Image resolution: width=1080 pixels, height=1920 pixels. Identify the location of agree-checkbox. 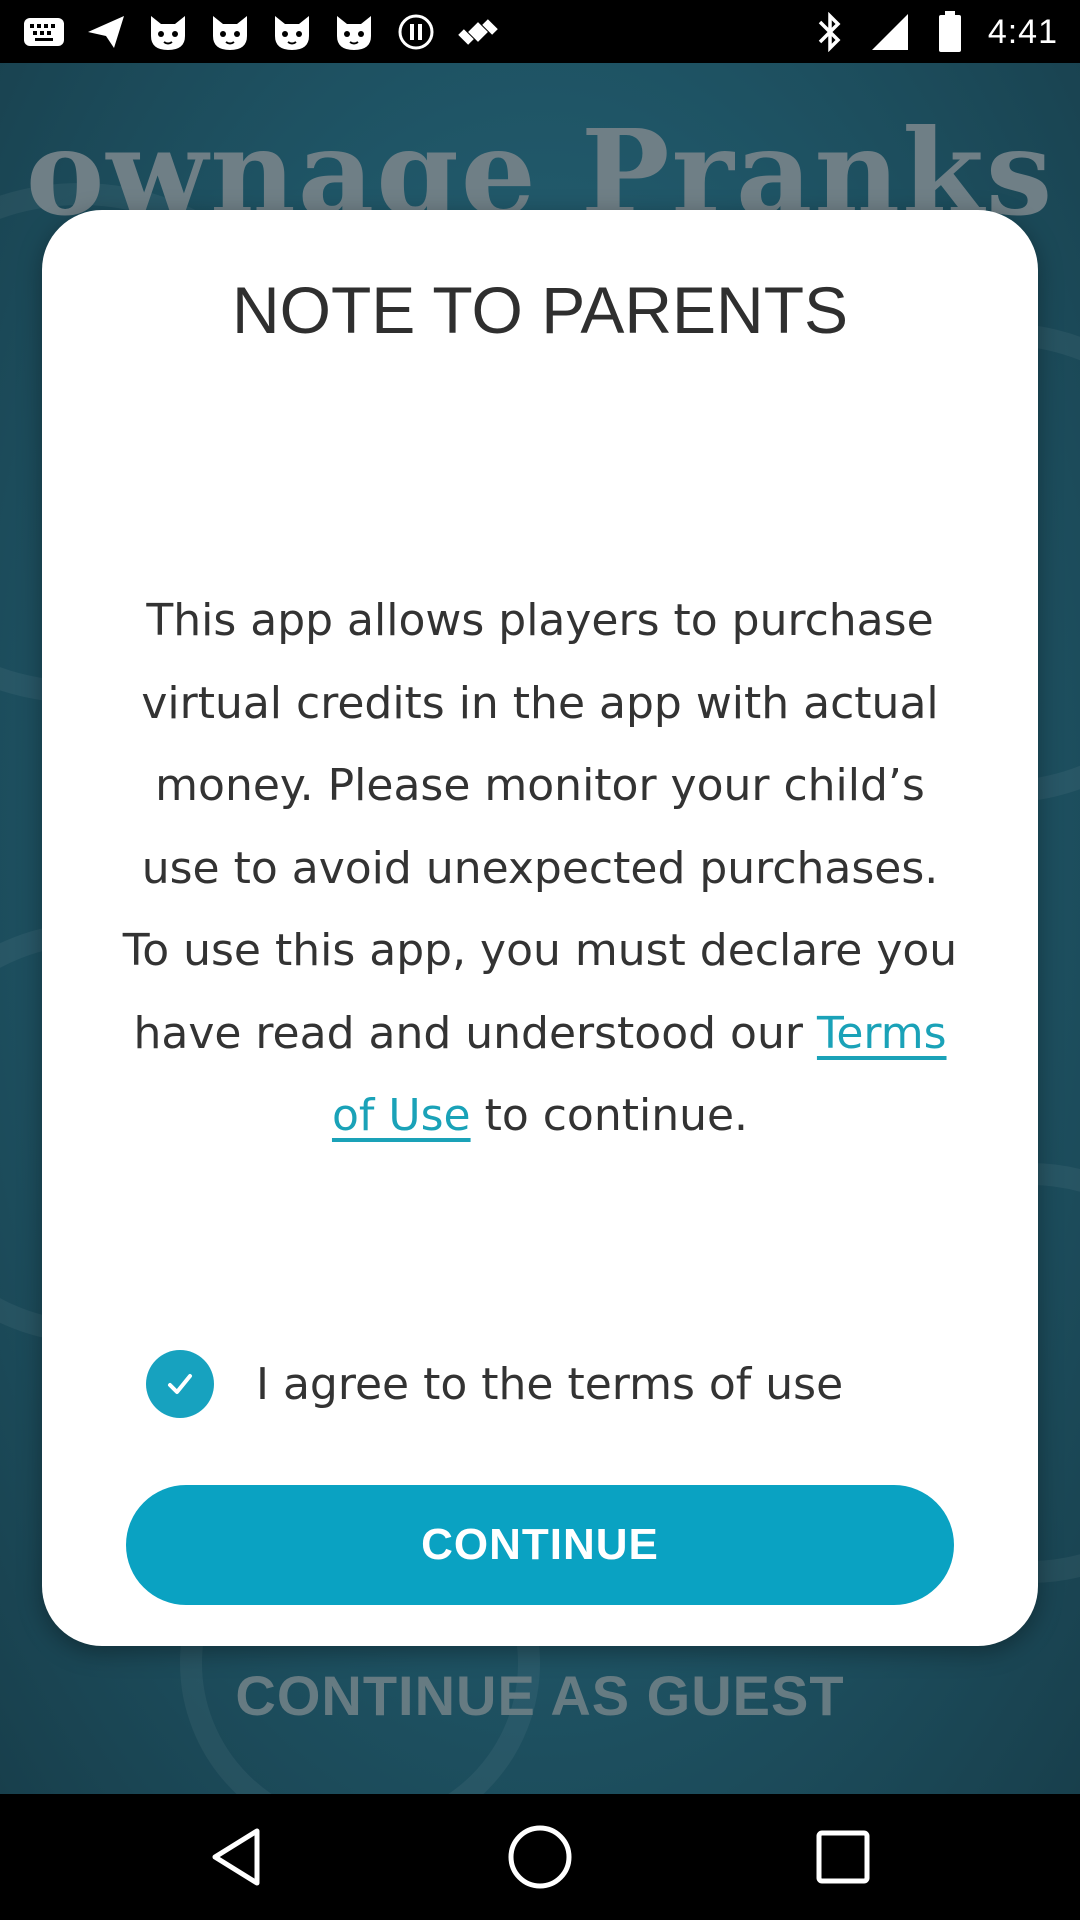
(180, 1384).